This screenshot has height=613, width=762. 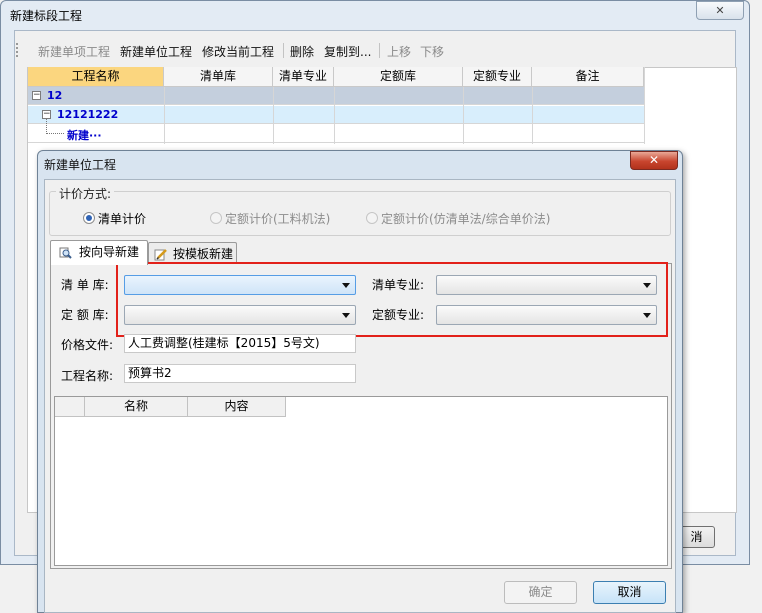 What do you see at coordinates (85, 315) in the screenshot?
I see `quota-lib-label: 定 额 库:` at bounding box center [85, 315].